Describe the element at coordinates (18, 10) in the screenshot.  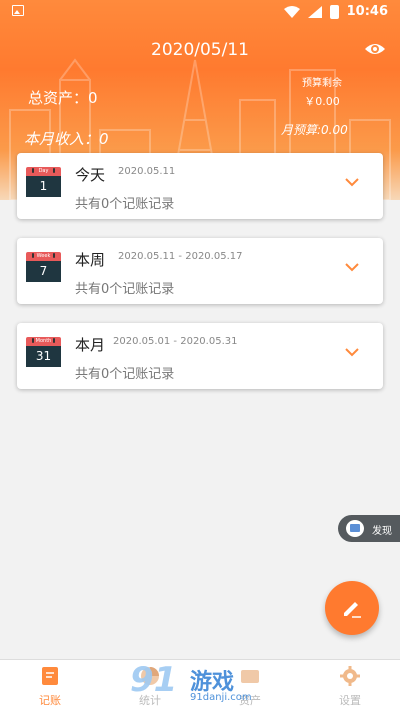
I see `image-icon` at that location.